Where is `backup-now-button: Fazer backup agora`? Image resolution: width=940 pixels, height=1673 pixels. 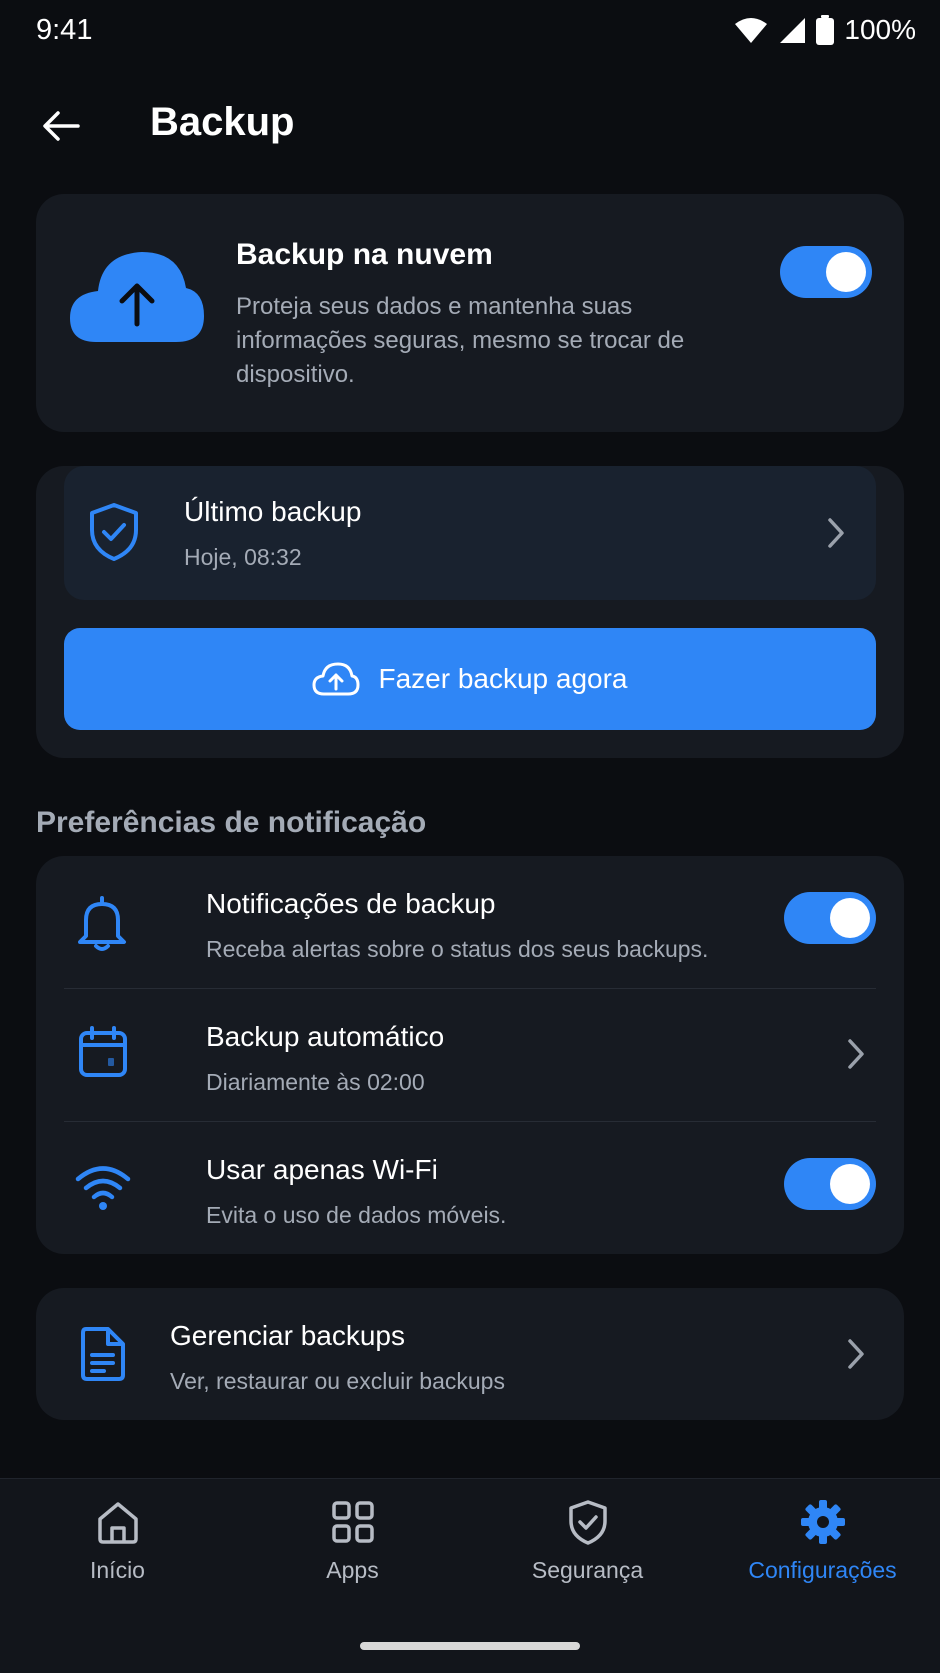 backup-now-button: Fazer backup agora is located at coordinates (470, 679).